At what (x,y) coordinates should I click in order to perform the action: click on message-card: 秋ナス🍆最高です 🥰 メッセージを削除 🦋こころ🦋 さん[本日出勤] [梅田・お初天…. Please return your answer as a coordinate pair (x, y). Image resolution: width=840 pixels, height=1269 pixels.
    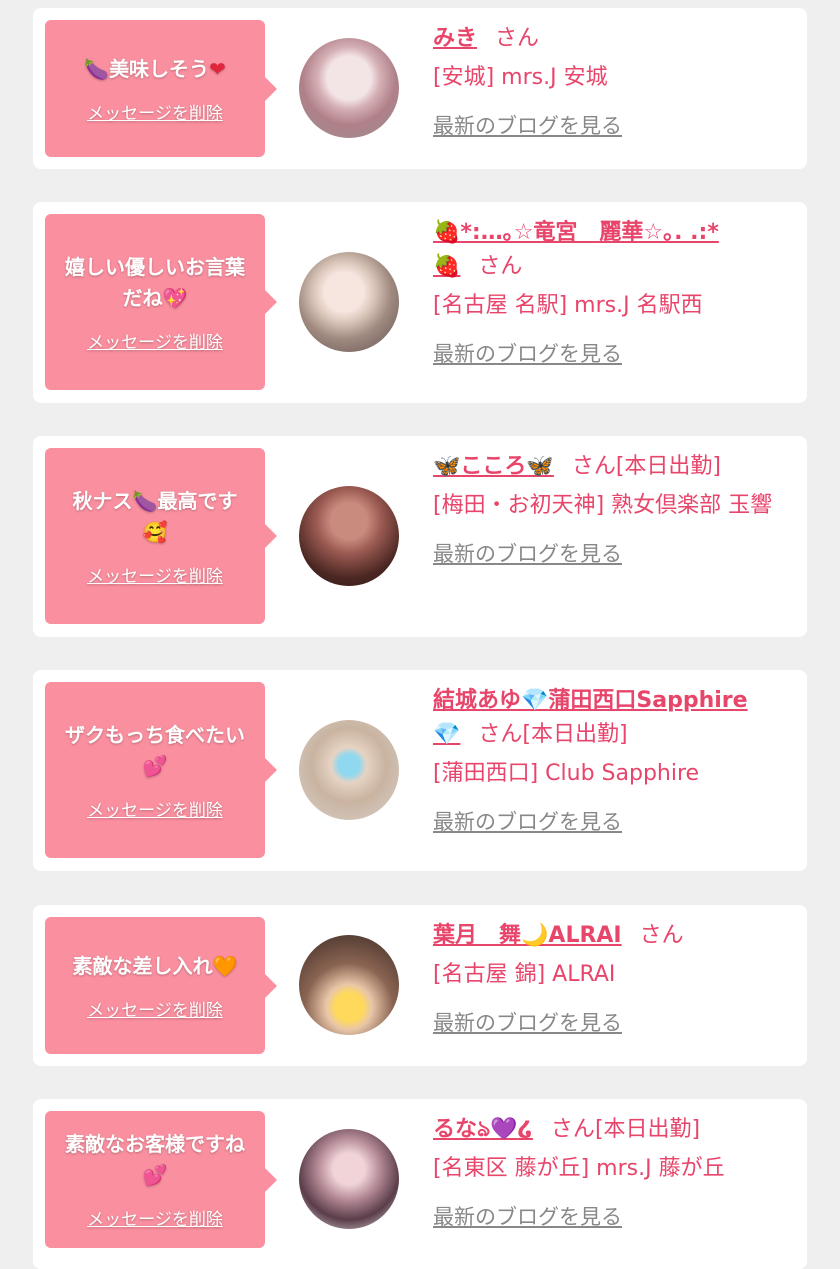
    Looking at the image, I should click on (420, 536).